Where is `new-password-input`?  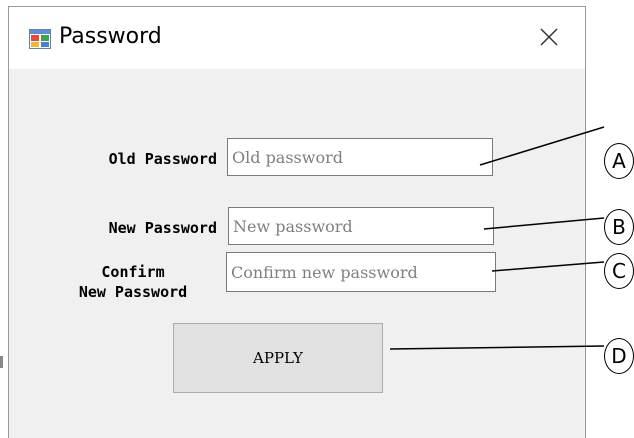
new-password-input is located at coordinates (361, 226).